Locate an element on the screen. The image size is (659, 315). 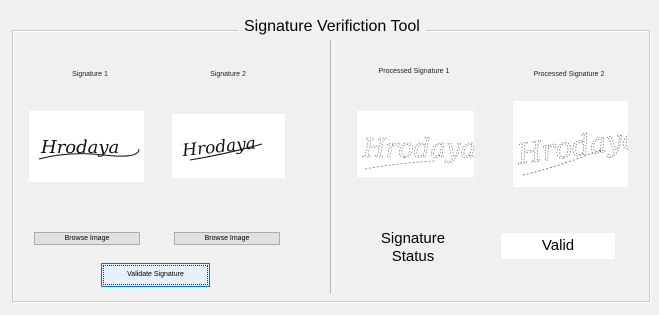
browse-image-1-button: Browse Image is located at coordinates (87, 238).